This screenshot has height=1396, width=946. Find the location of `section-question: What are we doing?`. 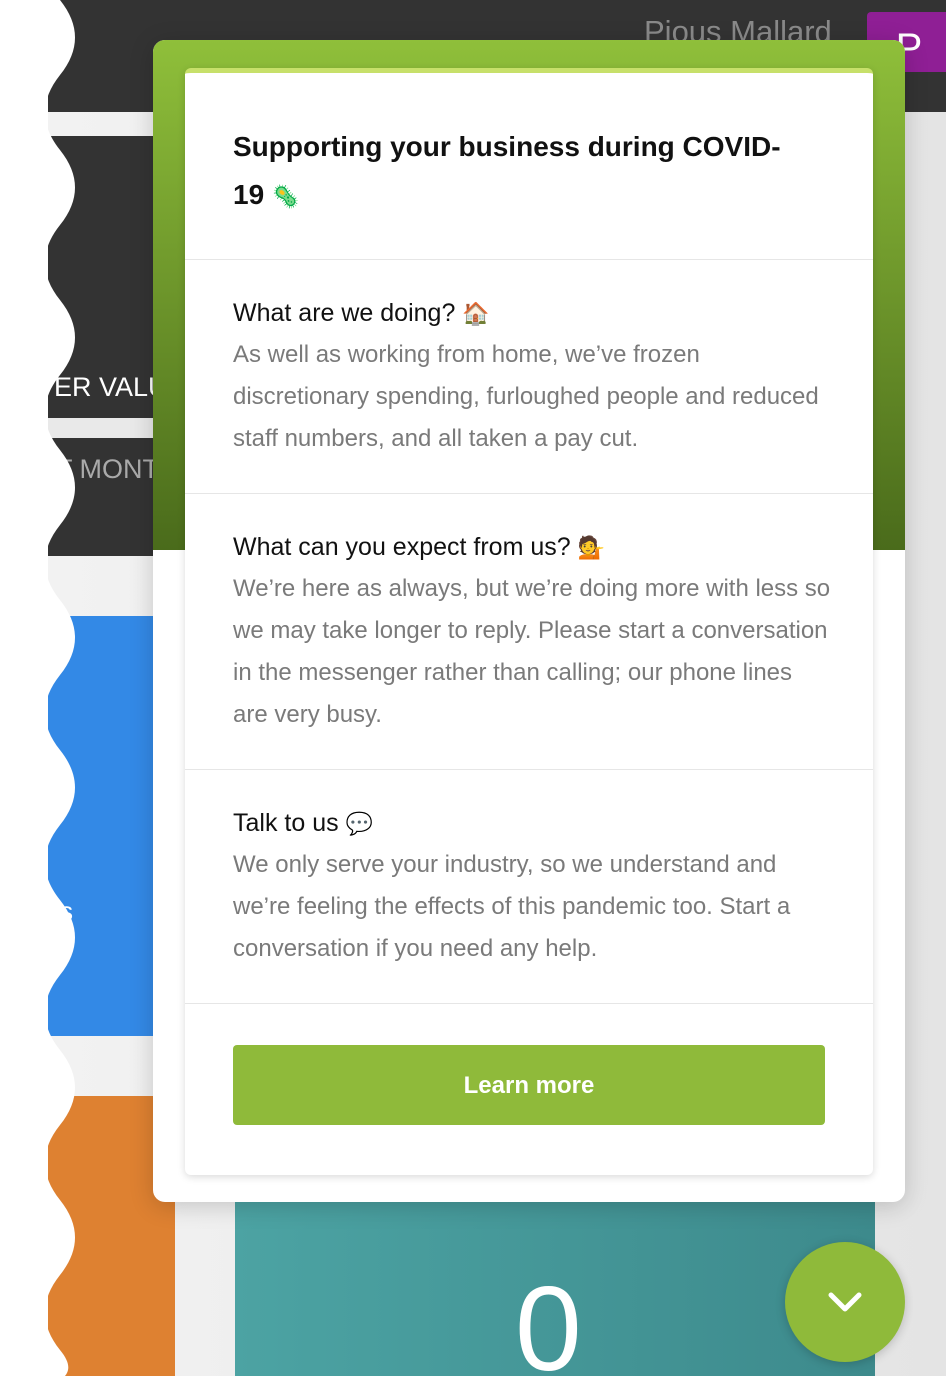

section-question: What are we doing? is located at coordinates (344, 313).